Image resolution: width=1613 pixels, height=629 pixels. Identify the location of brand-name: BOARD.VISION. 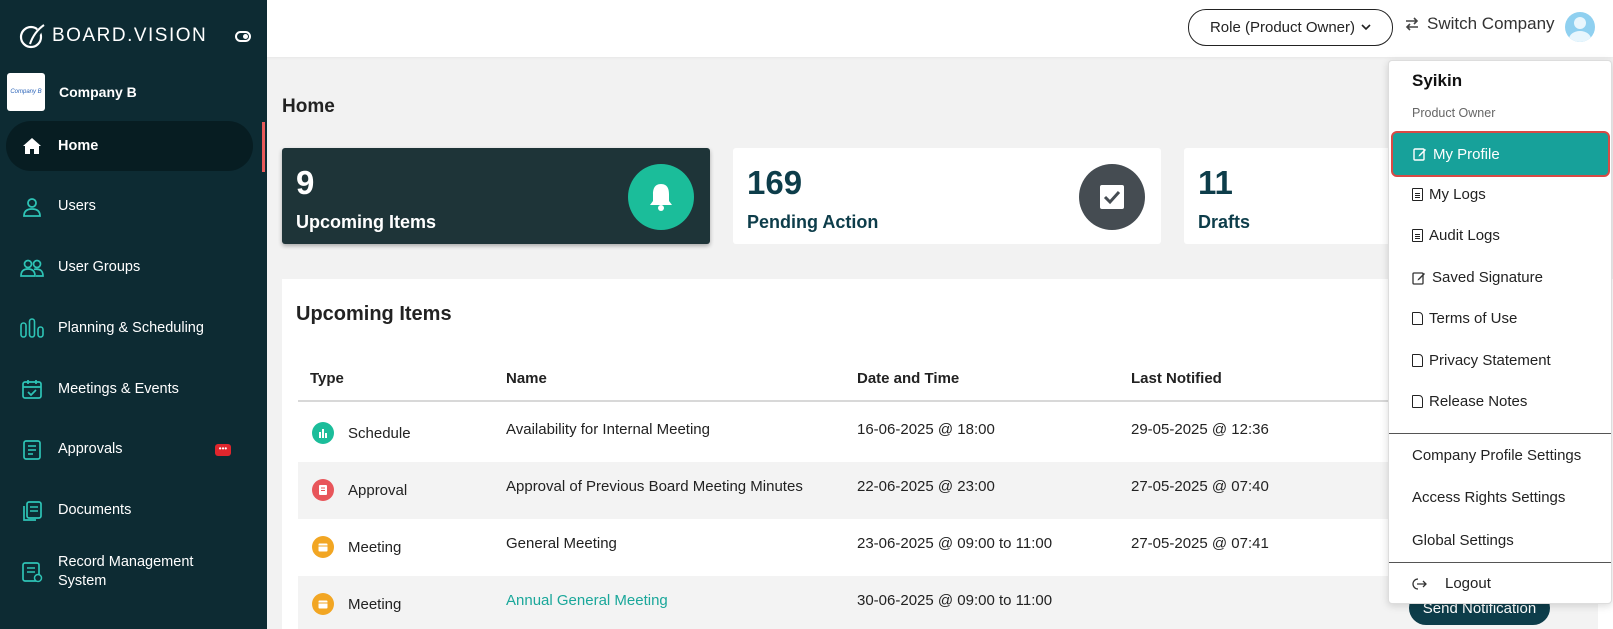
(130, 35).